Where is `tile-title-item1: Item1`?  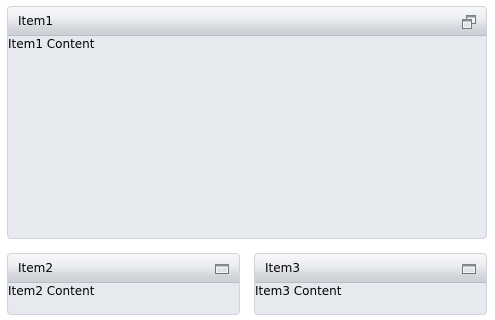 tile-title-item1: Item1 is located at coordinates (35, 21).